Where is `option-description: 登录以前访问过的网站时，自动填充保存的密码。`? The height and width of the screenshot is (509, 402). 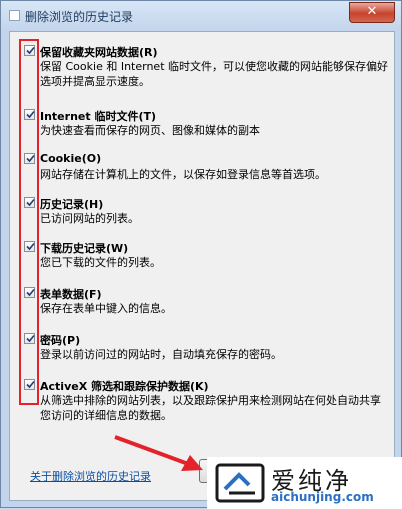
option-description: 登录以前访问过的网站时，自动填充保存的密码。 is located at coordinates (161, 354).